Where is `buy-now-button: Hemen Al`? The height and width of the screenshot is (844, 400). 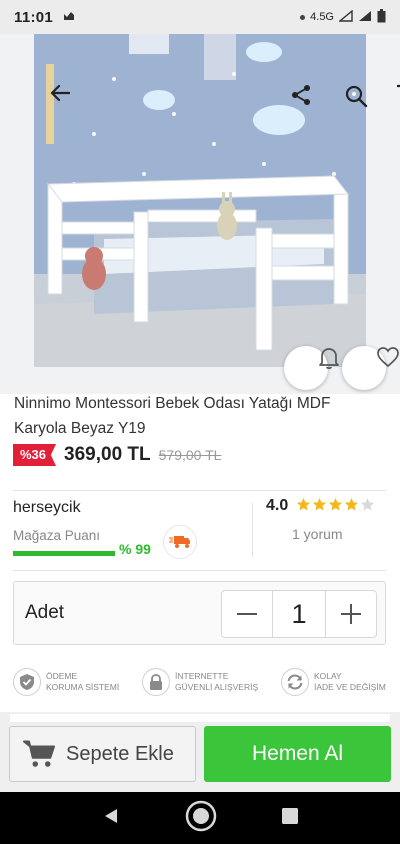 buy-now-button: Hemen Al is located at coordinates (297, 754).